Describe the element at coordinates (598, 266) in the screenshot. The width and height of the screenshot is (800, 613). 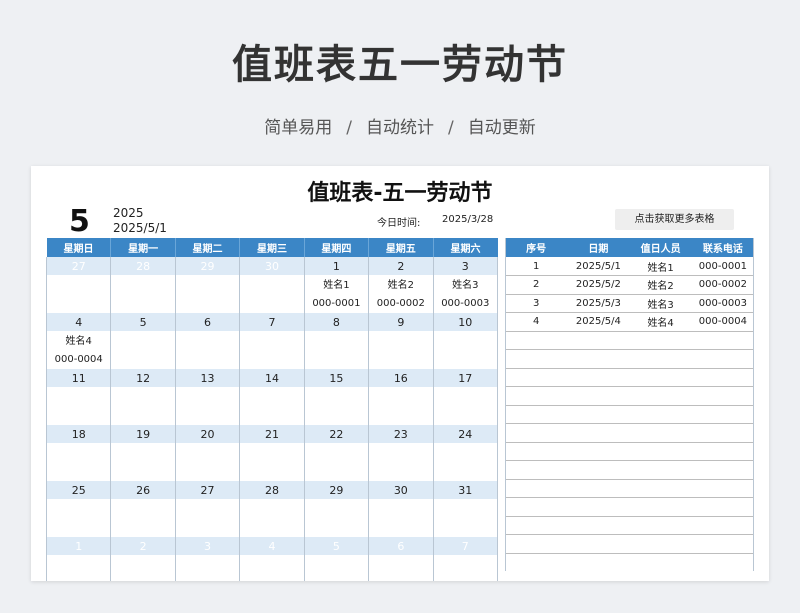
I see `duty-list-cell: 2025/5/1` at that location.